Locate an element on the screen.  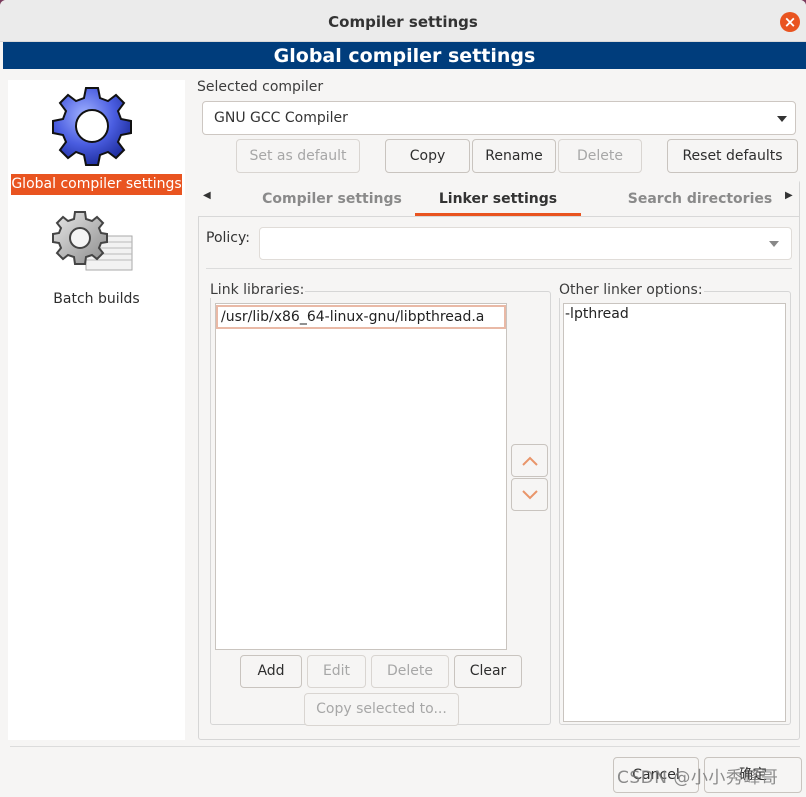
add-library-button: Add is located at coordinates (271, 671).